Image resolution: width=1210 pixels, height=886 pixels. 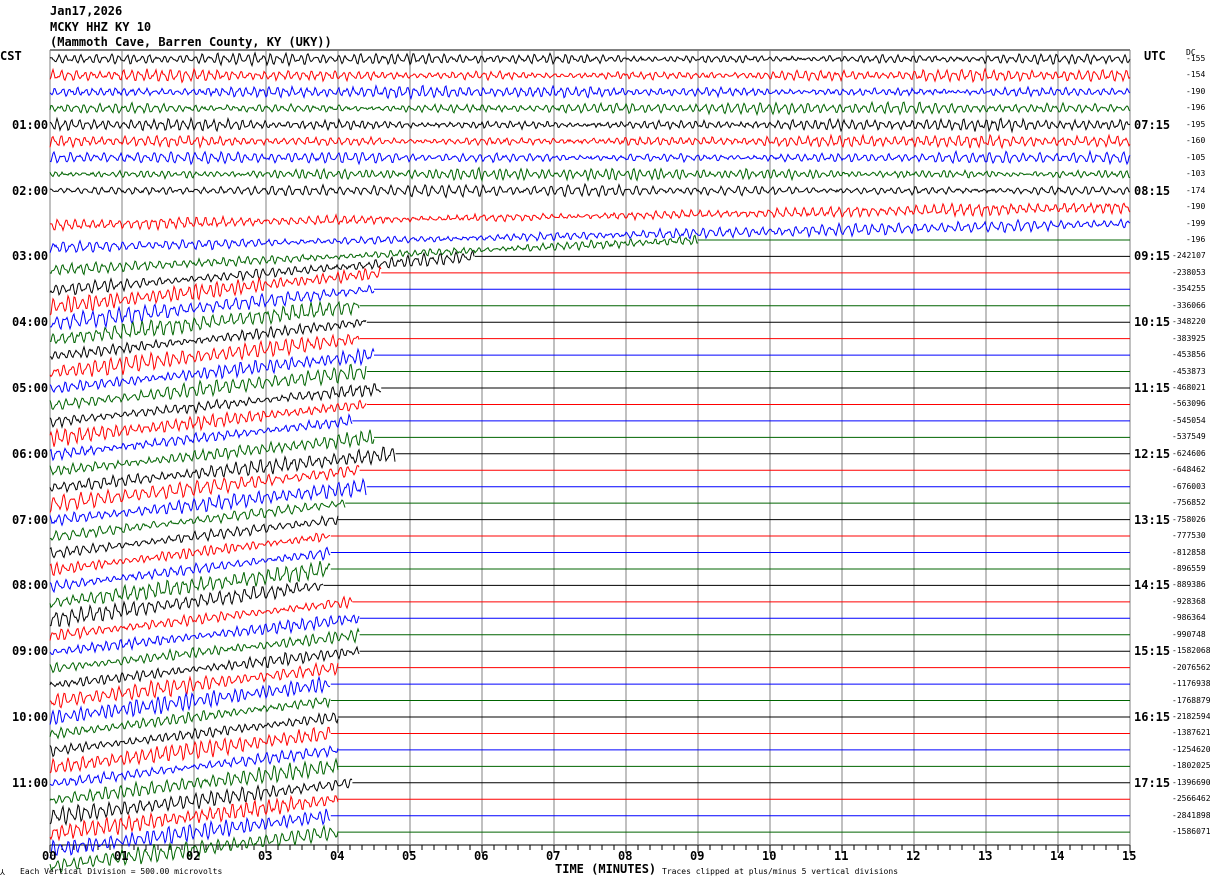 I want to click on x-tick-label: 11, so click(x=841, y=856).